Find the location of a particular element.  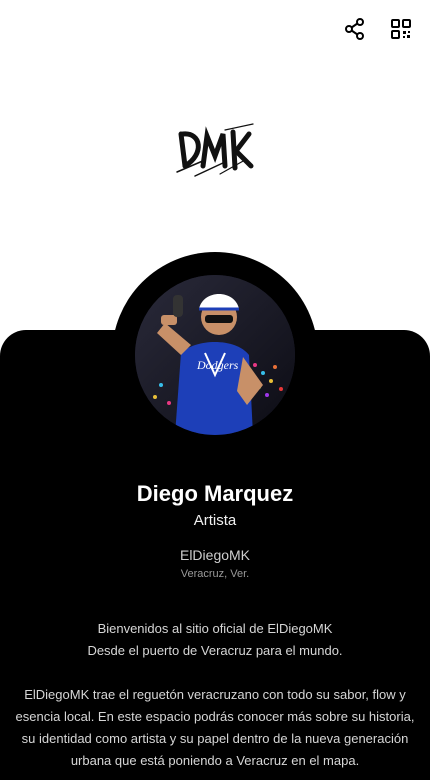

share-button is located at coordinates (355, 29).